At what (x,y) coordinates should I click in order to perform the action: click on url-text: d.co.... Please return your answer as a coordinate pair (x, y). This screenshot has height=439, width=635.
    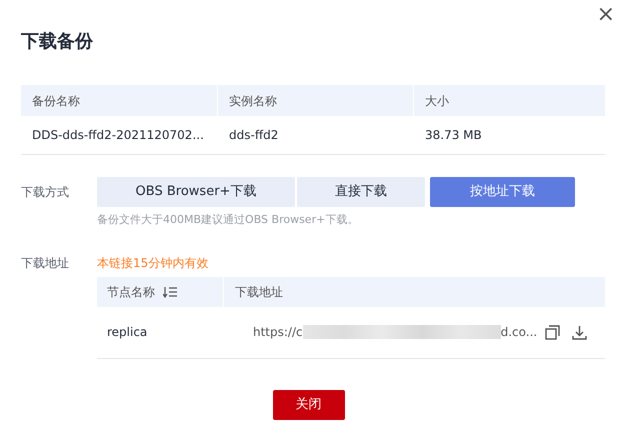
    Looking at the image, I should click on (519, 332).